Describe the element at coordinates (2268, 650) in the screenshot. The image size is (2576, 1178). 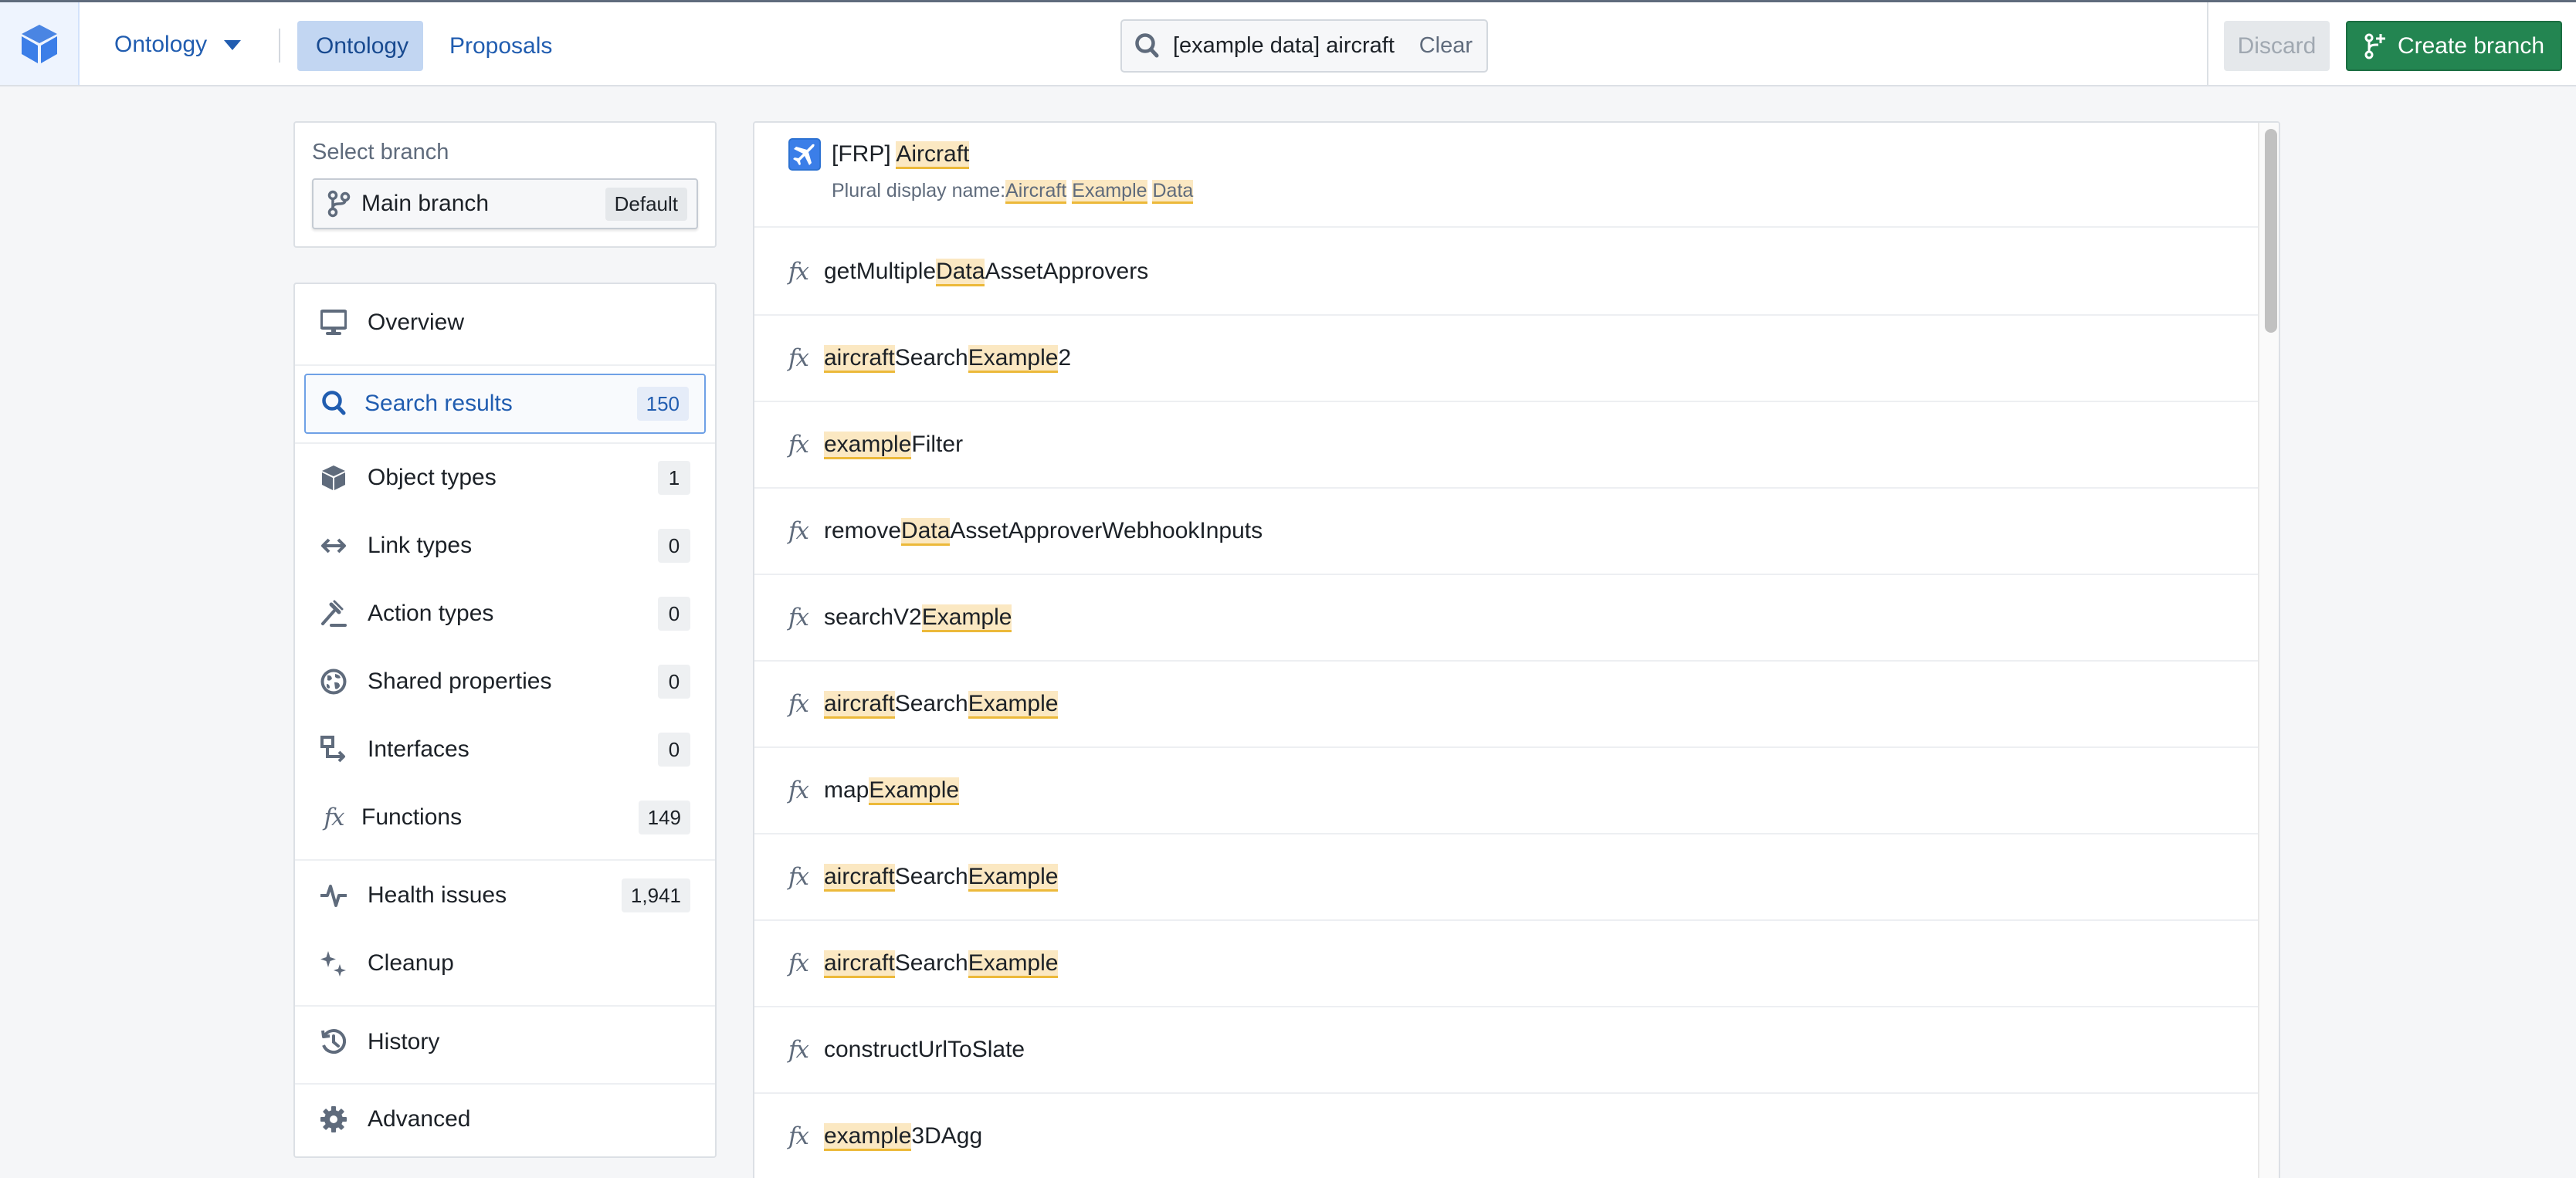
I see `results-scrollbar` at that location.